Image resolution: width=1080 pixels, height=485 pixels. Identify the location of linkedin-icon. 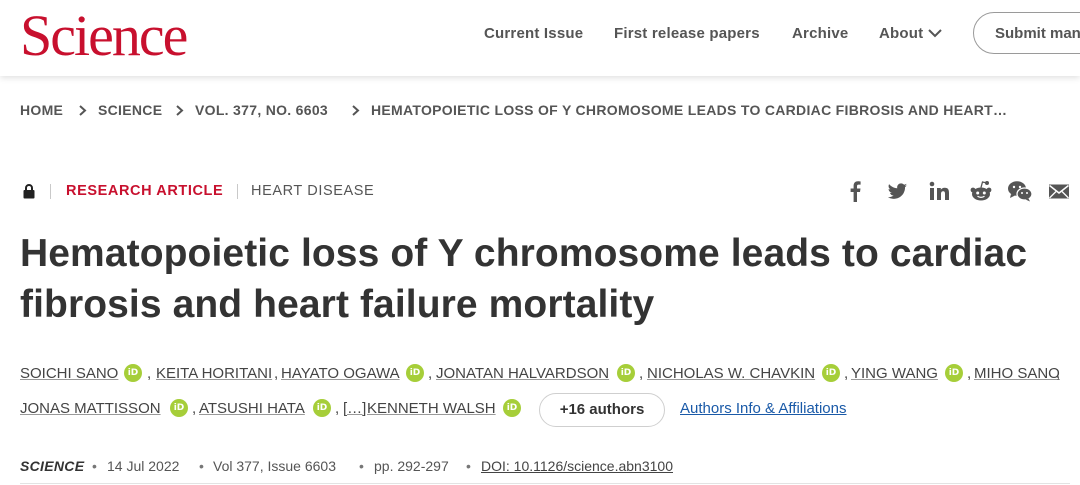
(939, 191).